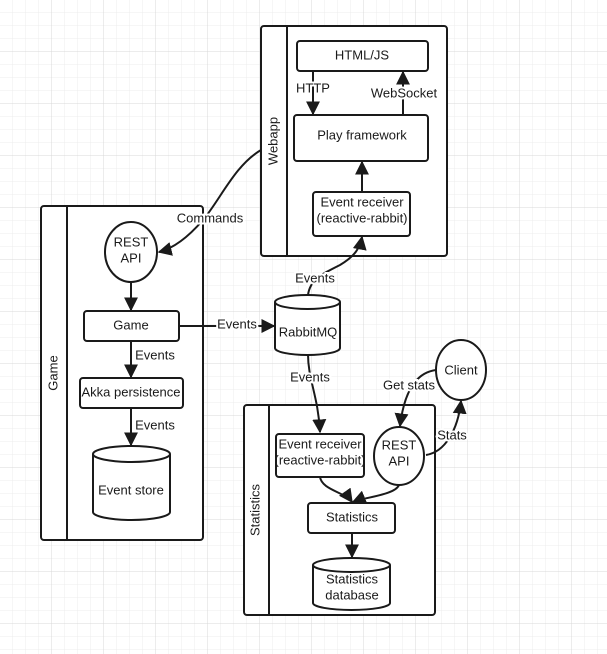  I want to click on client-node: Client, so click(461, 370).